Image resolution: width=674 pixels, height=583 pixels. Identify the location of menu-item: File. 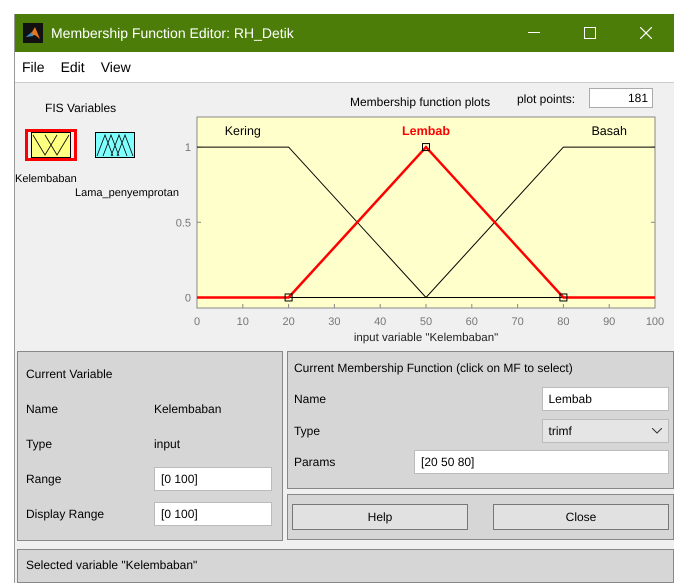
(33, 67).